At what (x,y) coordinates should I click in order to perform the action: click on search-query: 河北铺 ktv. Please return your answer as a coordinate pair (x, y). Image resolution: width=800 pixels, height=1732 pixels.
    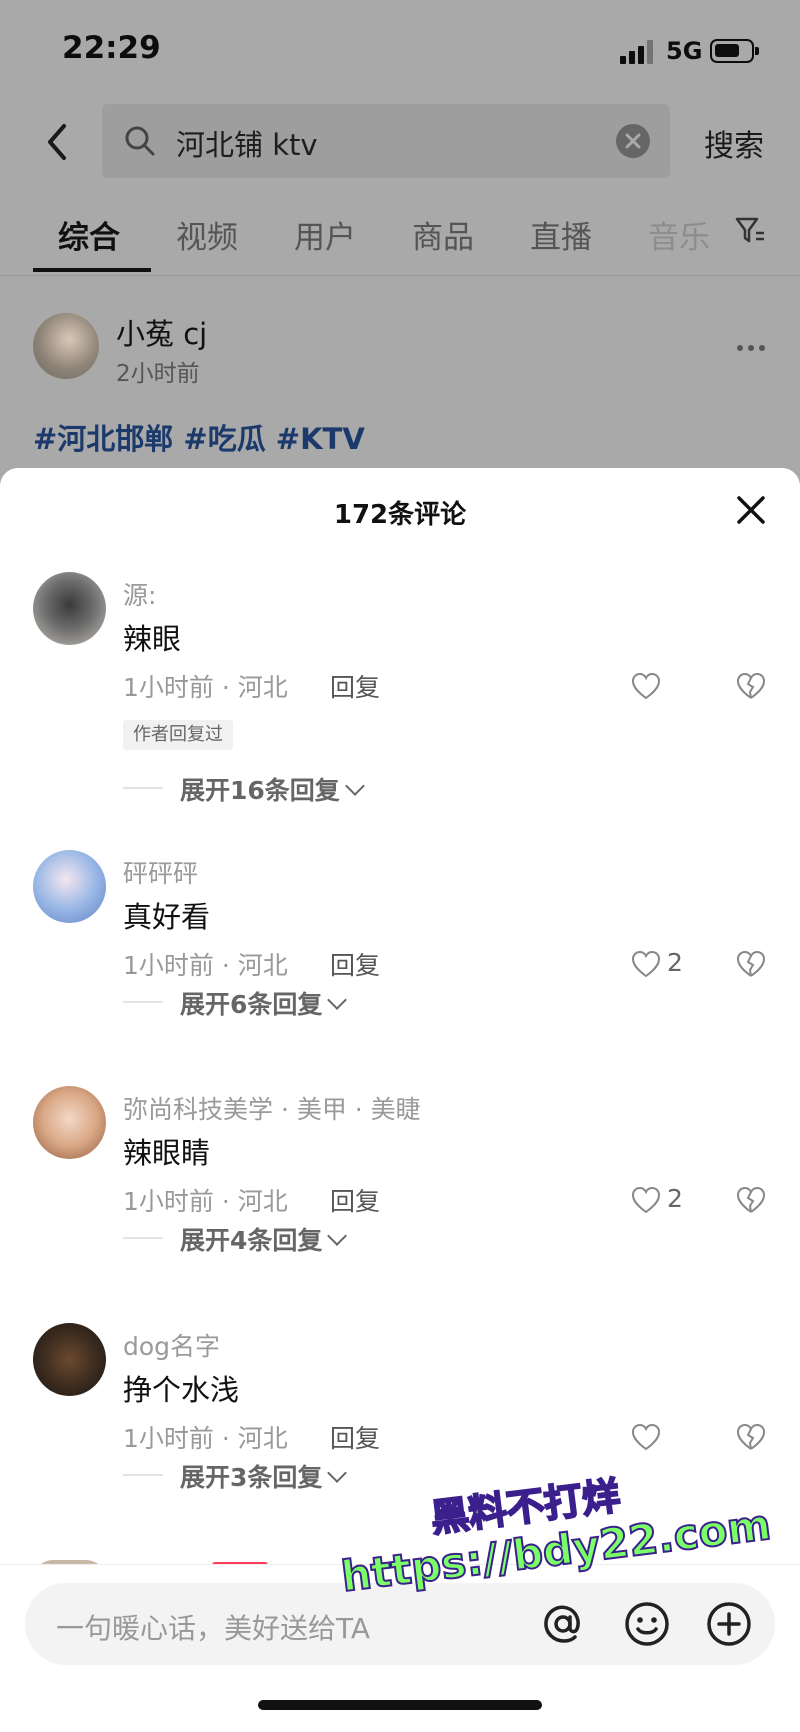
    Looking at the image, I should click on (247, 145).